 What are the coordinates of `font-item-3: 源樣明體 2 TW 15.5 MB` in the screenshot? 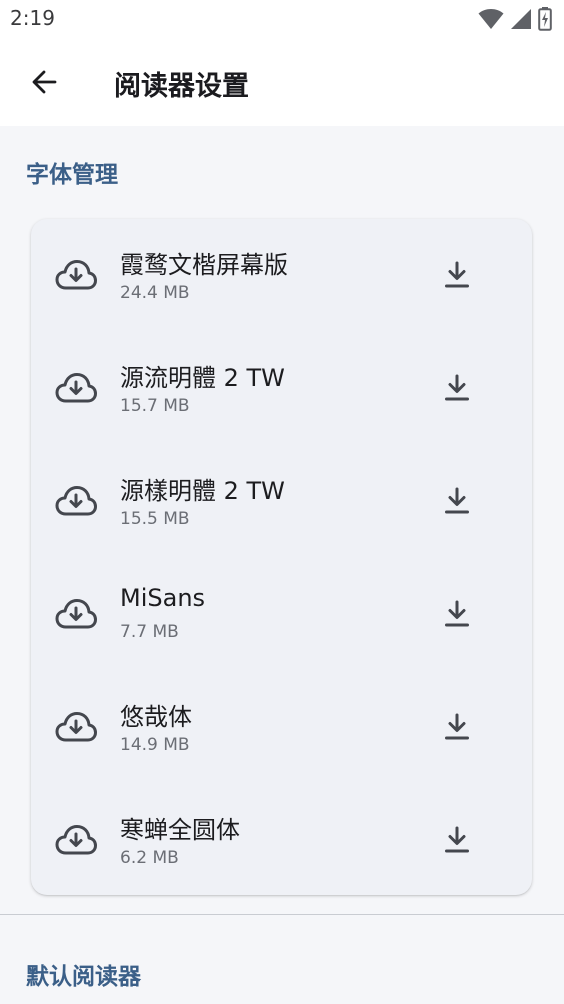 It's located at (281, 501).